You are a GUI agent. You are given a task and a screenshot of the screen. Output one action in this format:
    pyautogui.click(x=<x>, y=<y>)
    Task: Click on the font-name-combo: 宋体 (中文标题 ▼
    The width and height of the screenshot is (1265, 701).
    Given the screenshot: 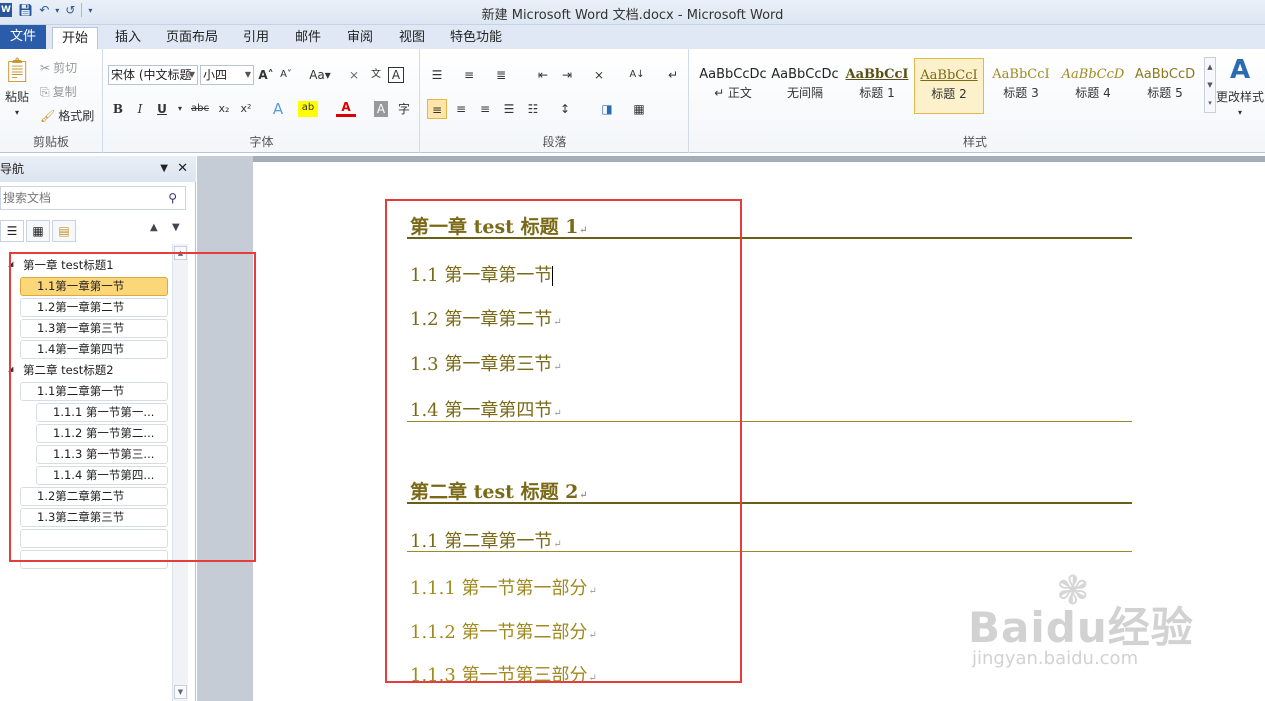 What is the action you would take?
    pyautogui.click(x=153, y=75)
    